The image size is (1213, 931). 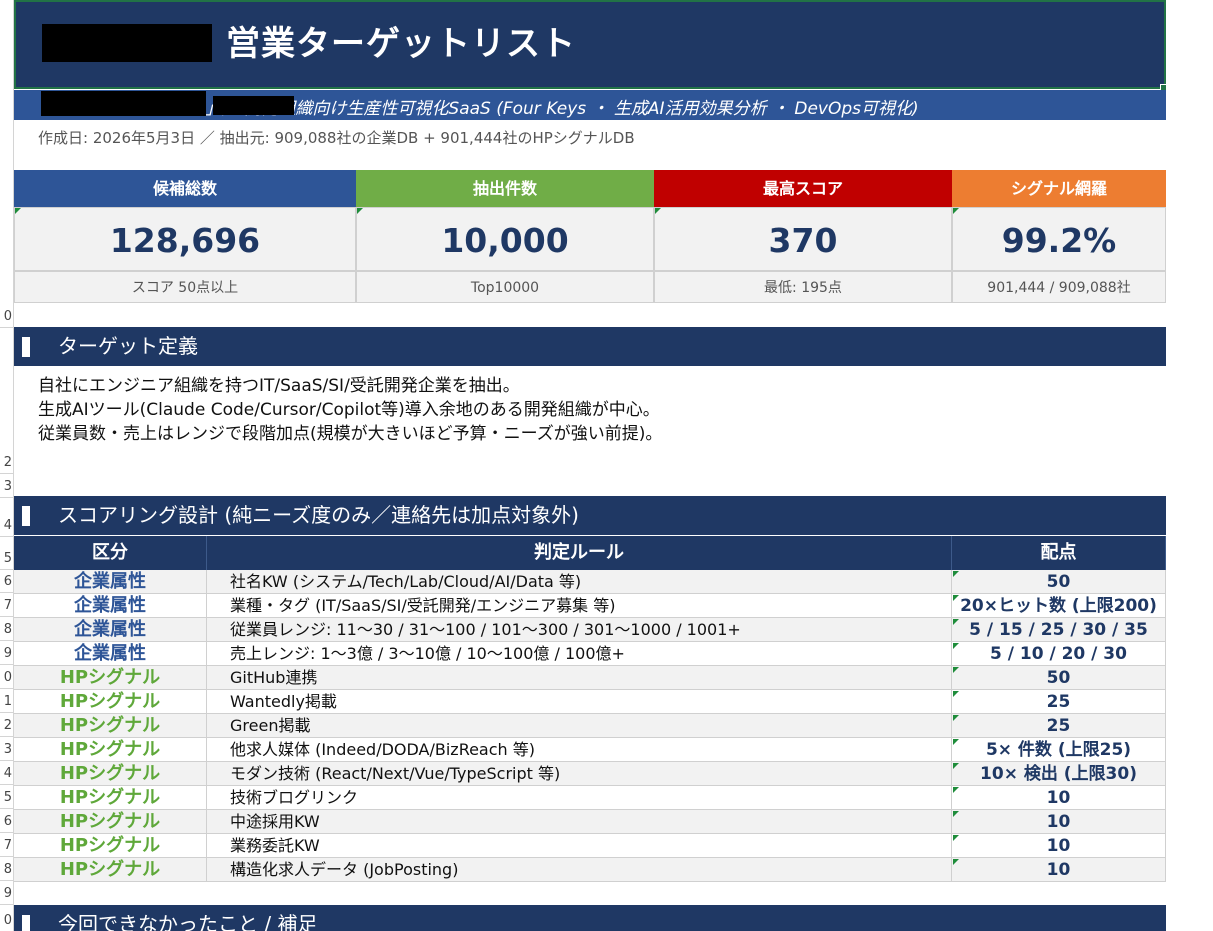 What do you see at coordinates (1059, 606) in the screenshot?
I see `points-cell: 20×ヒット数 (上限200)` at bounding box center [1059, 606].